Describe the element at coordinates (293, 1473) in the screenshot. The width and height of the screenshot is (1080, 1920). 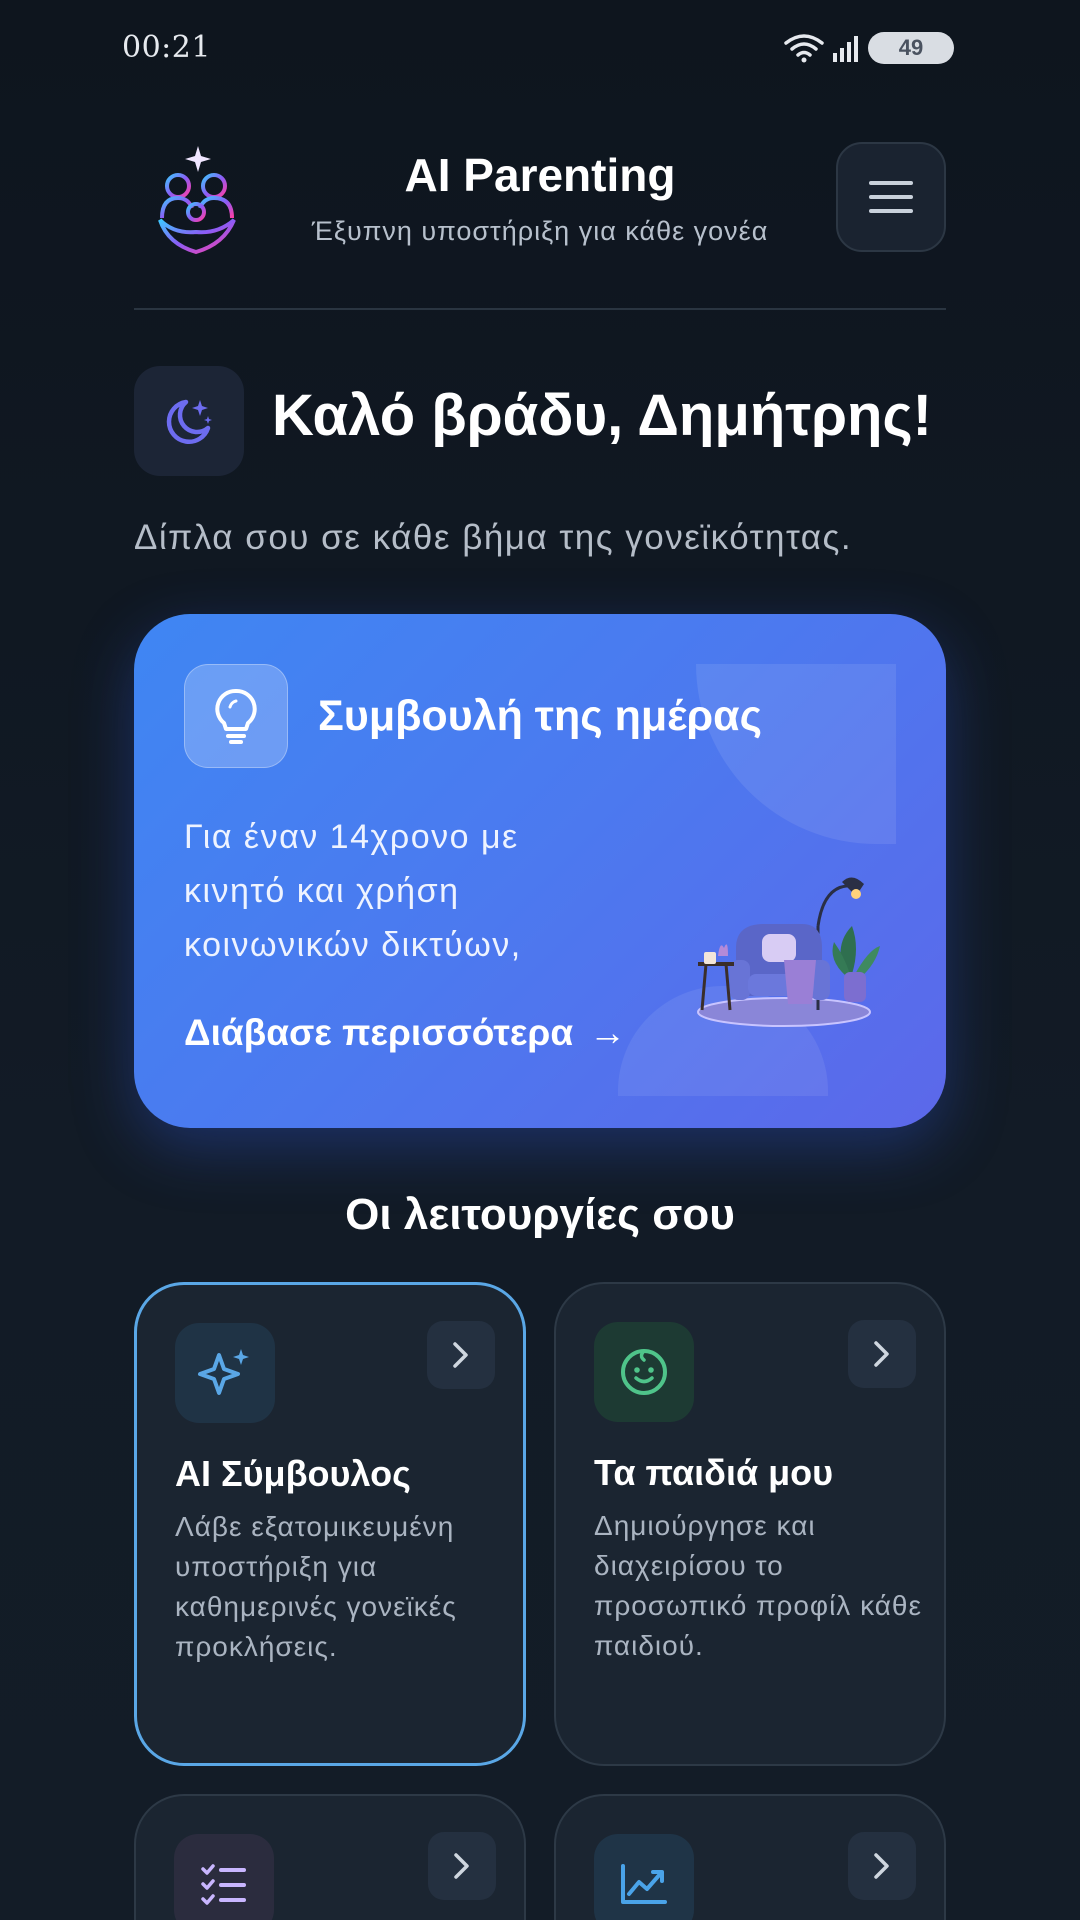
I see `feature-title: AI Σύμβουλος` at that location.